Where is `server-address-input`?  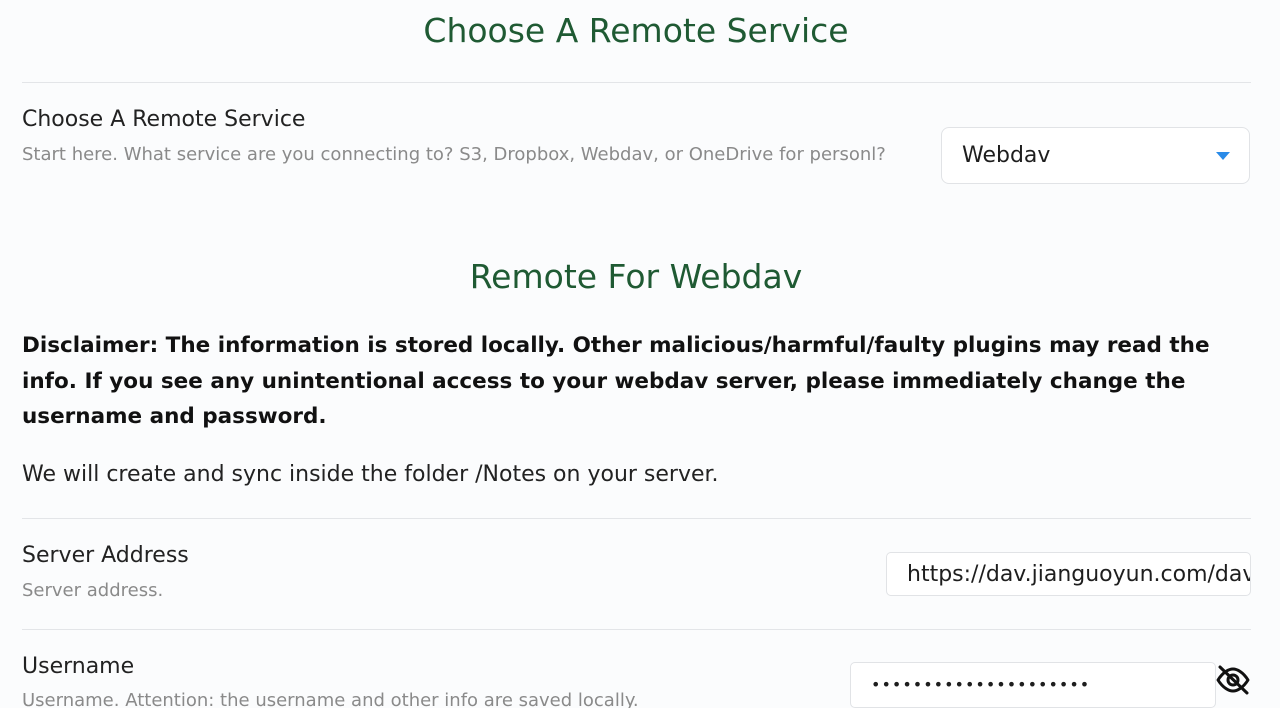 server-address-input is located at coordinates (1068, 574).